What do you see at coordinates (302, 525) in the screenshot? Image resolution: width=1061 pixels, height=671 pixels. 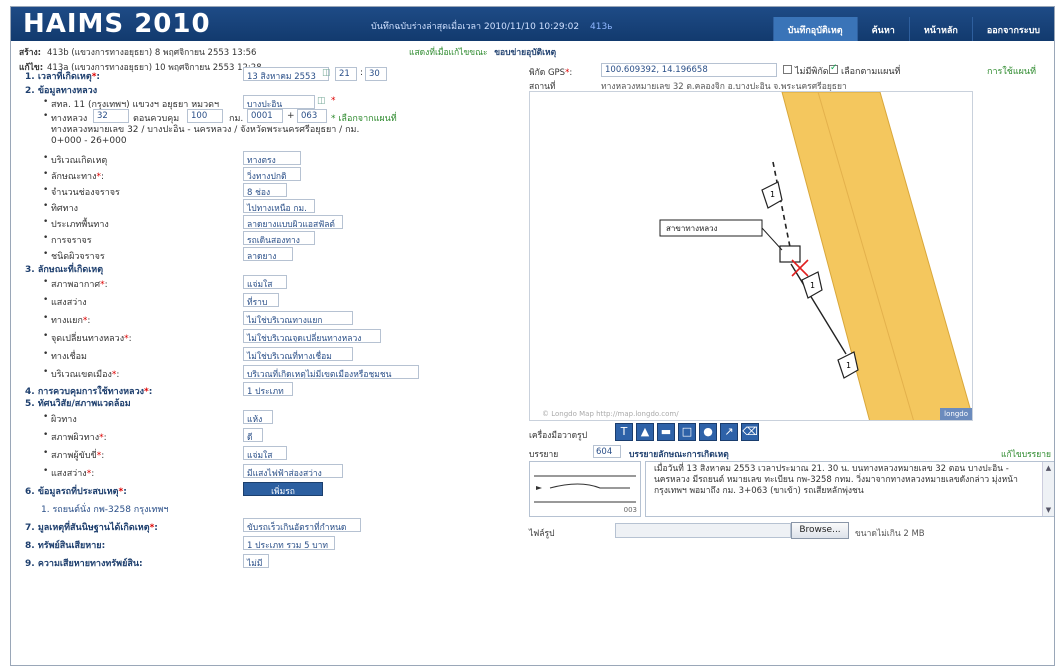 I see `cause-field: ขับรถเร็วเกินอัตราที่กำหนด` at bounding box center [302, 525].